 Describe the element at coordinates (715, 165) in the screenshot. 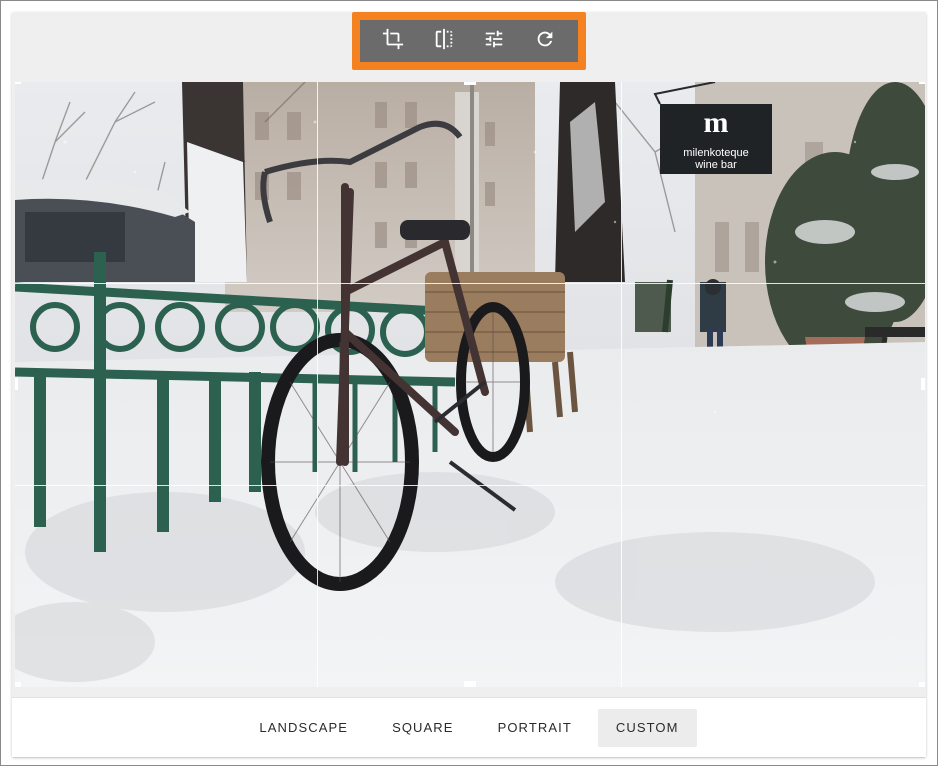

I see `sign-text-line2: wine bar` at that location.